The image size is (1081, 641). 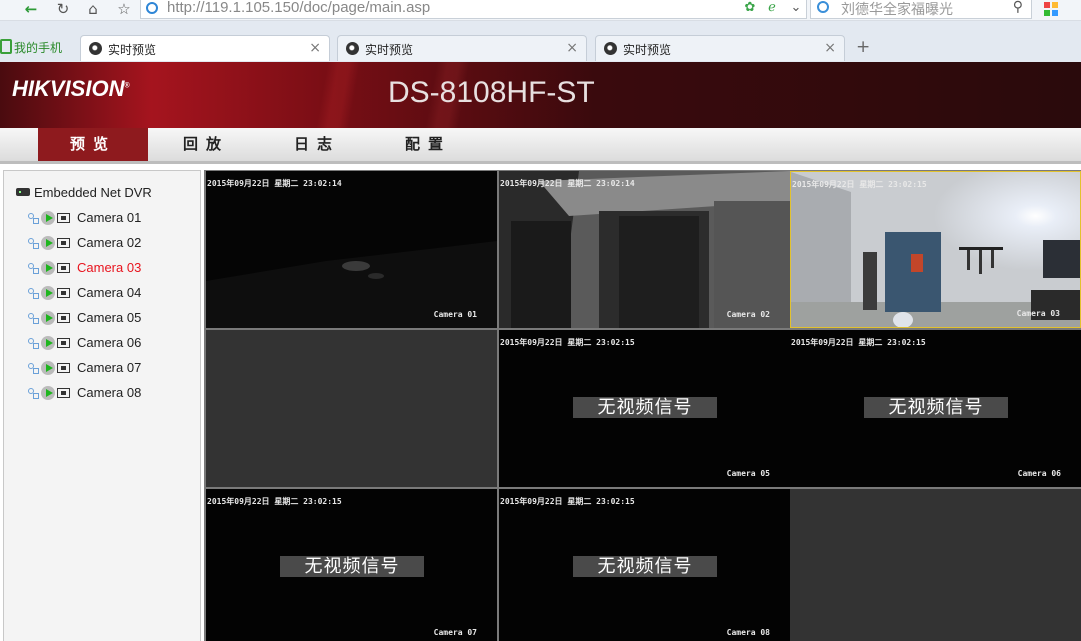 What do you see at coordinates (540, 146) in the screenshot?
I see `main-menu: 预览 回放 日志 配置` at bounding box center [540, 146].